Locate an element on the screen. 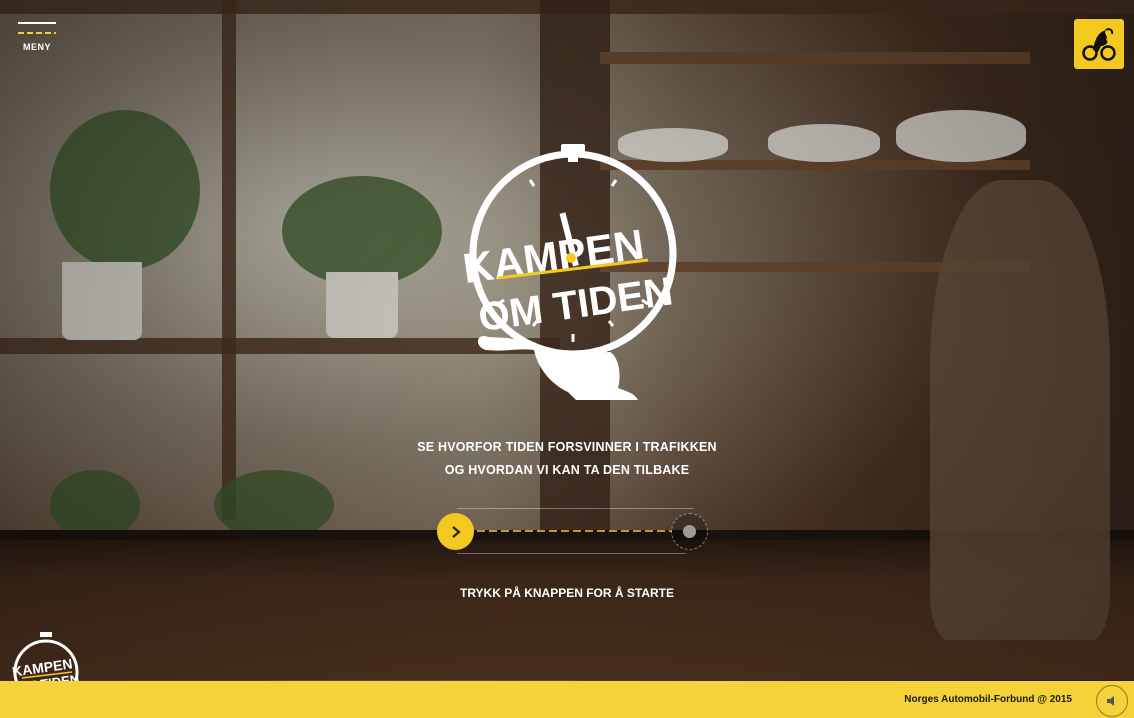 This screenshot has width=1134, height=718. slider-target is located at coordinates (689, 531).